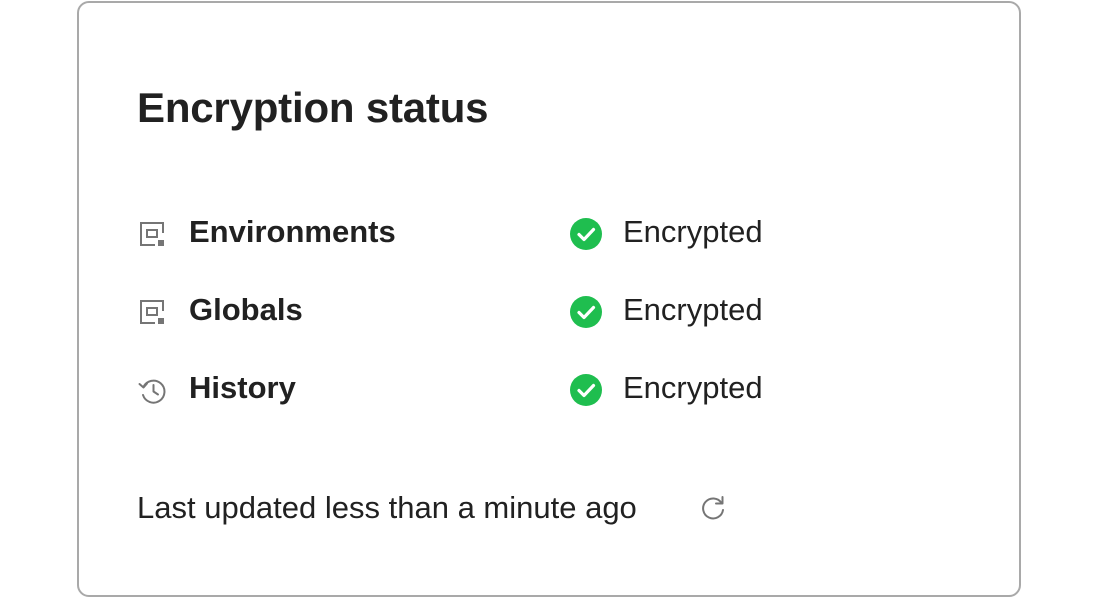  I want to click on refresh-icon, so click(713, 508).